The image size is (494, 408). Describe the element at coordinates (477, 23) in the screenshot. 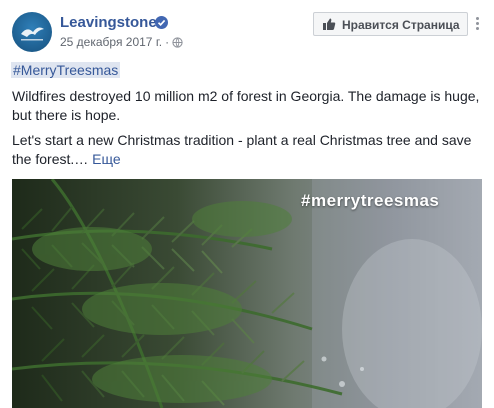

I see `more-options-icon` at that location.